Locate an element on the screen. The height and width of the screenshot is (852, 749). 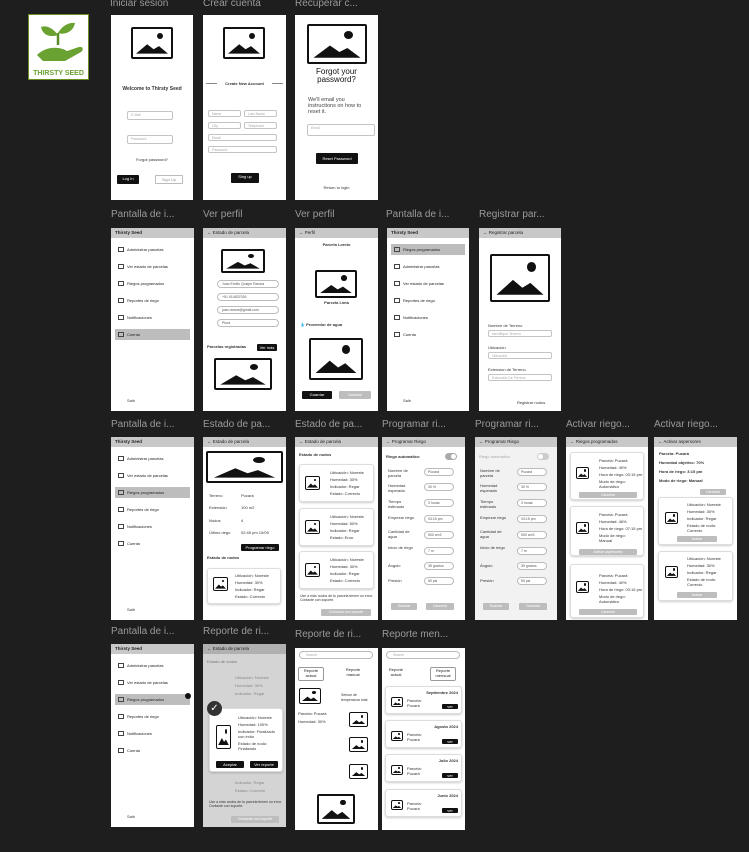
search-input: Search is located at coordinates (336, 655).